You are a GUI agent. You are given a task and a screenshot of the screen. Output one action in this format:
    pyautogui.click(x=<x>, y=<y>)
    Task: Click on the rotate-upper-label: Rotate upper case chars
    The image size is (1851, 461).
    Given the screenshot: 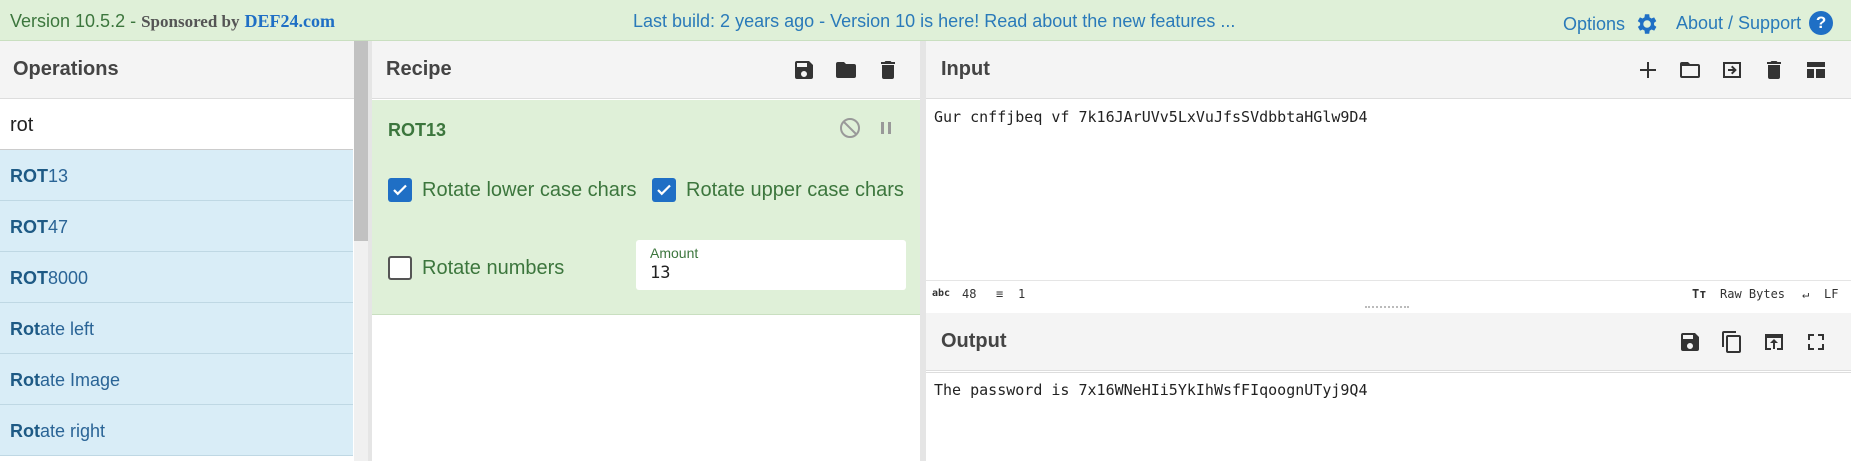 What is the action you would take?
    pyautogui.click(x=795, y=189)
    